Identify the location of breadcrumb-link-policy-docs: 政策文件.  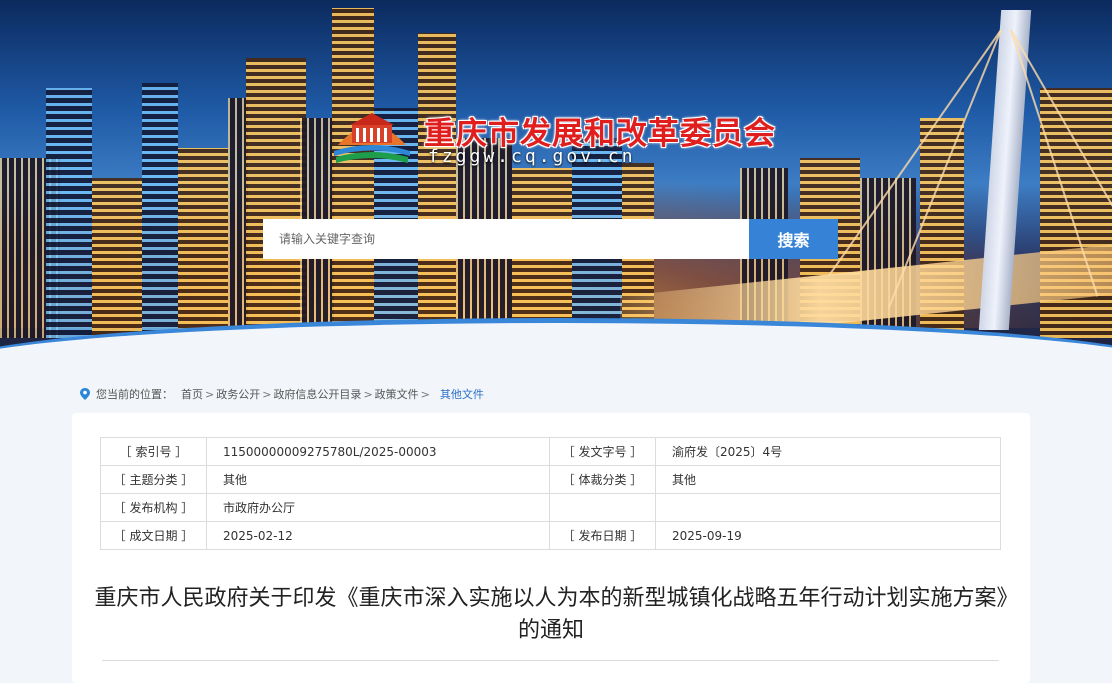
(397, 394).